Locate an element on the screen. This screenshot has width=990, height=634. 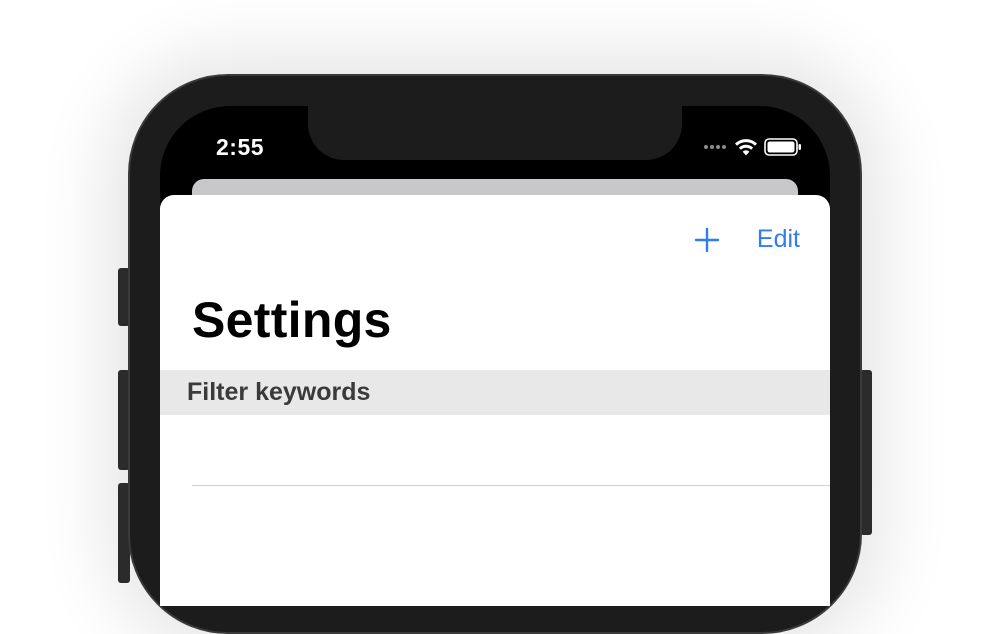
status-icons is located at coordinates (753, 147).